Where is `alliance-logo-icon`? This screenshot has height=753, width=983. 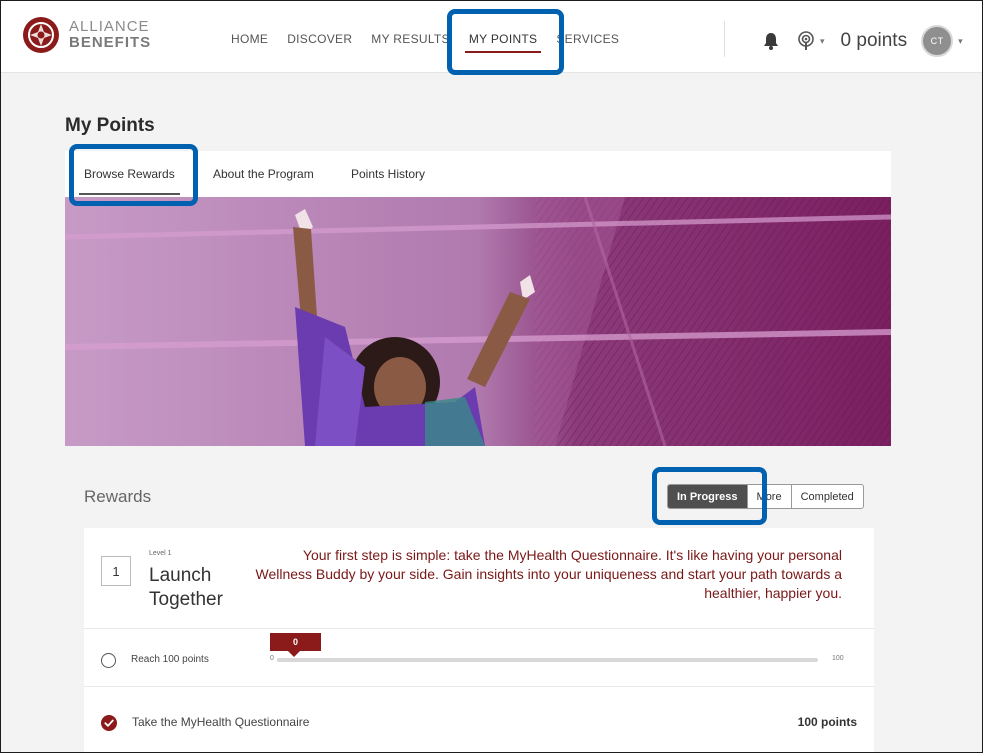 alliance-logo-icon is located at coordinates (41, 35).